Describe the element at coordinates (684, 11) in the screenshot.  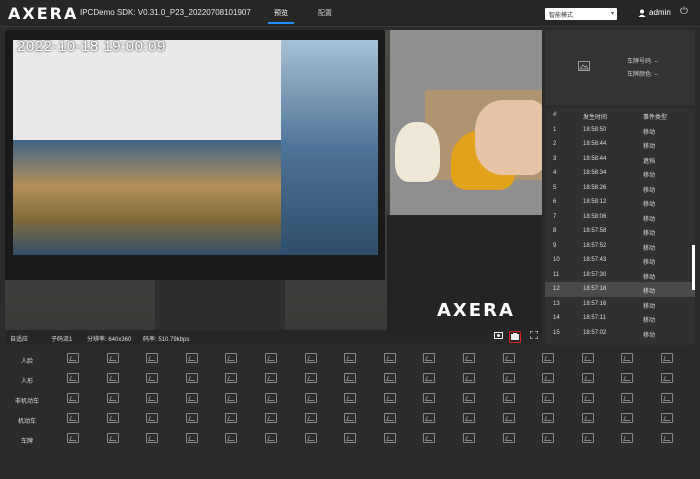
I see `power-icon: ⏻` at that location.